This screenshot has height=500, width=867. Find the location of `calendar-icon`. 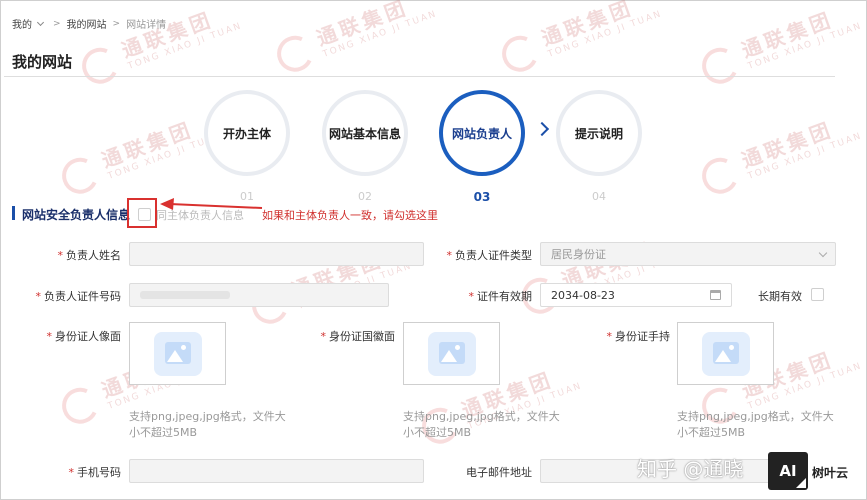

calendar-icon is located at coordinates (715, 295).